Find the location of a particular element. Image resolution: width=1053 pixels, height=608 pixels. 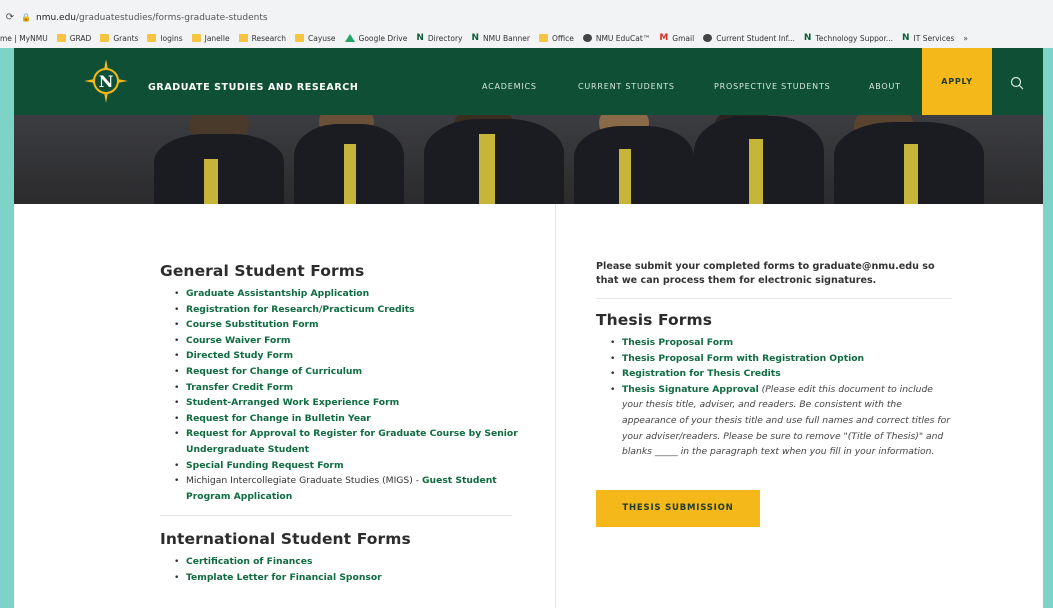

nmu-logo: N is located at coordinates (106, 81).